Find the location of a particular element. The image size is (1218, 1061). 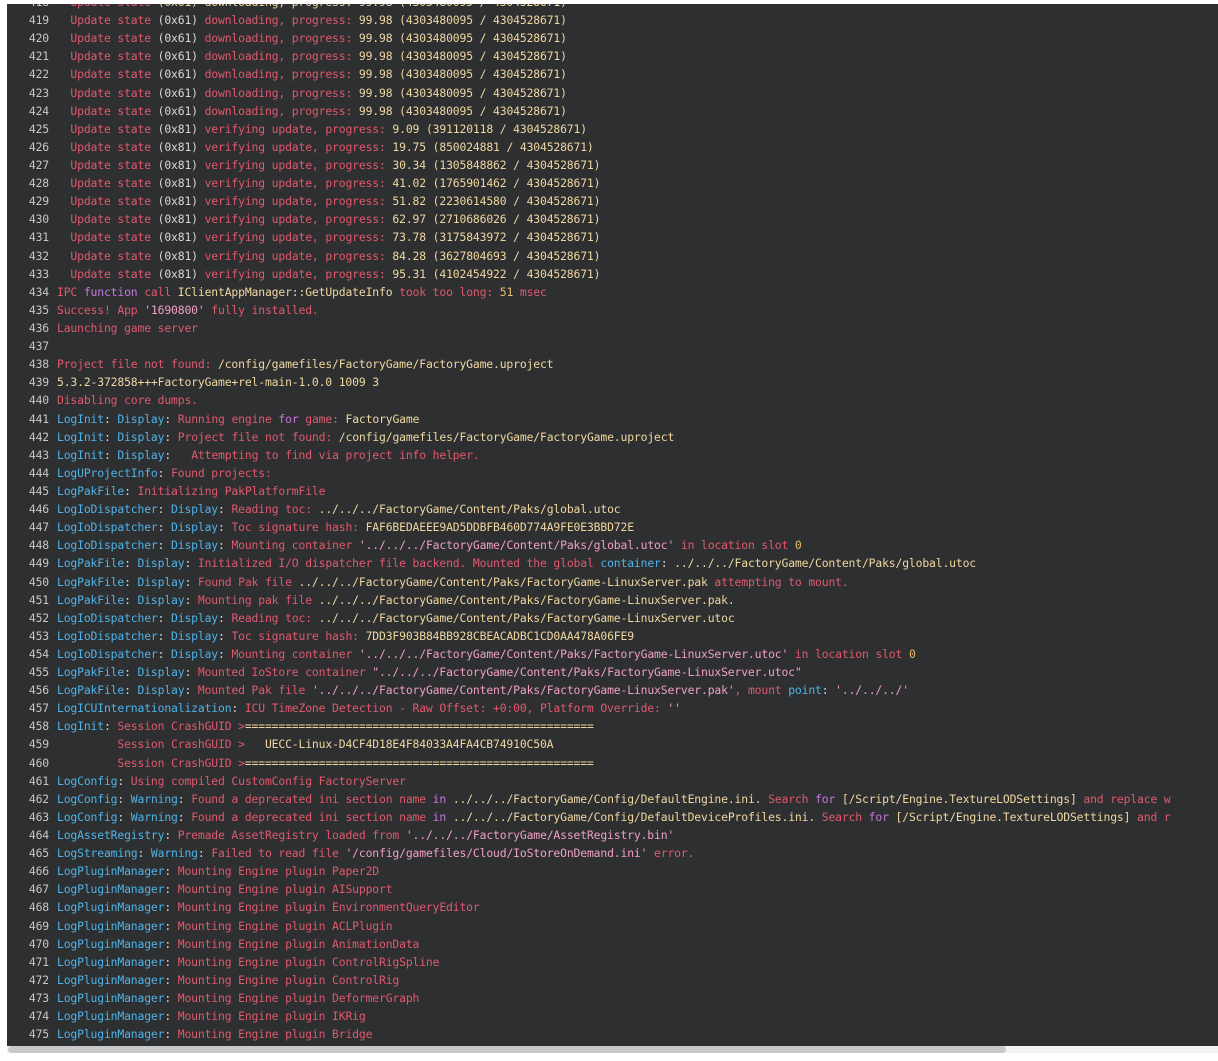

log-text-segment: 95.31 (4102454922 / 4304528671) is located at coordinates (493, 273).